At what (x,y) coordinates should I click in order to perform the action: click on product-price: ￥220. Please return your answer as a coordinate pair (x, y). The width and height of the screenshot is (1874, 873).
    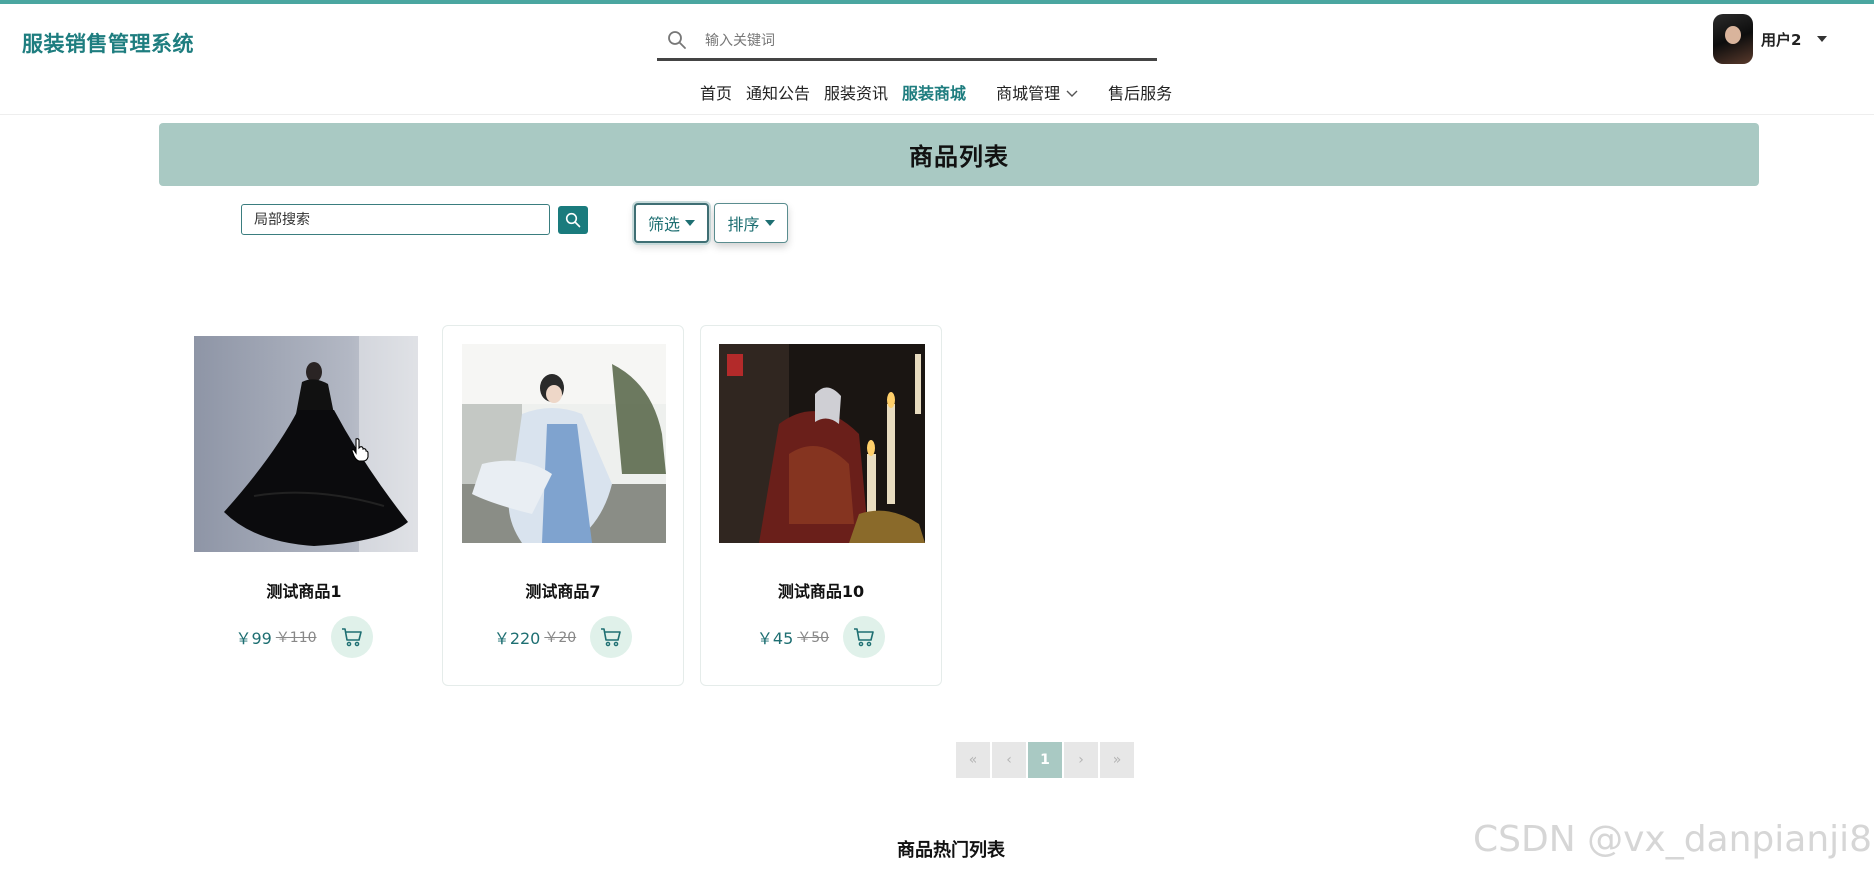
    Looking at the image, I should click on (517, 638).